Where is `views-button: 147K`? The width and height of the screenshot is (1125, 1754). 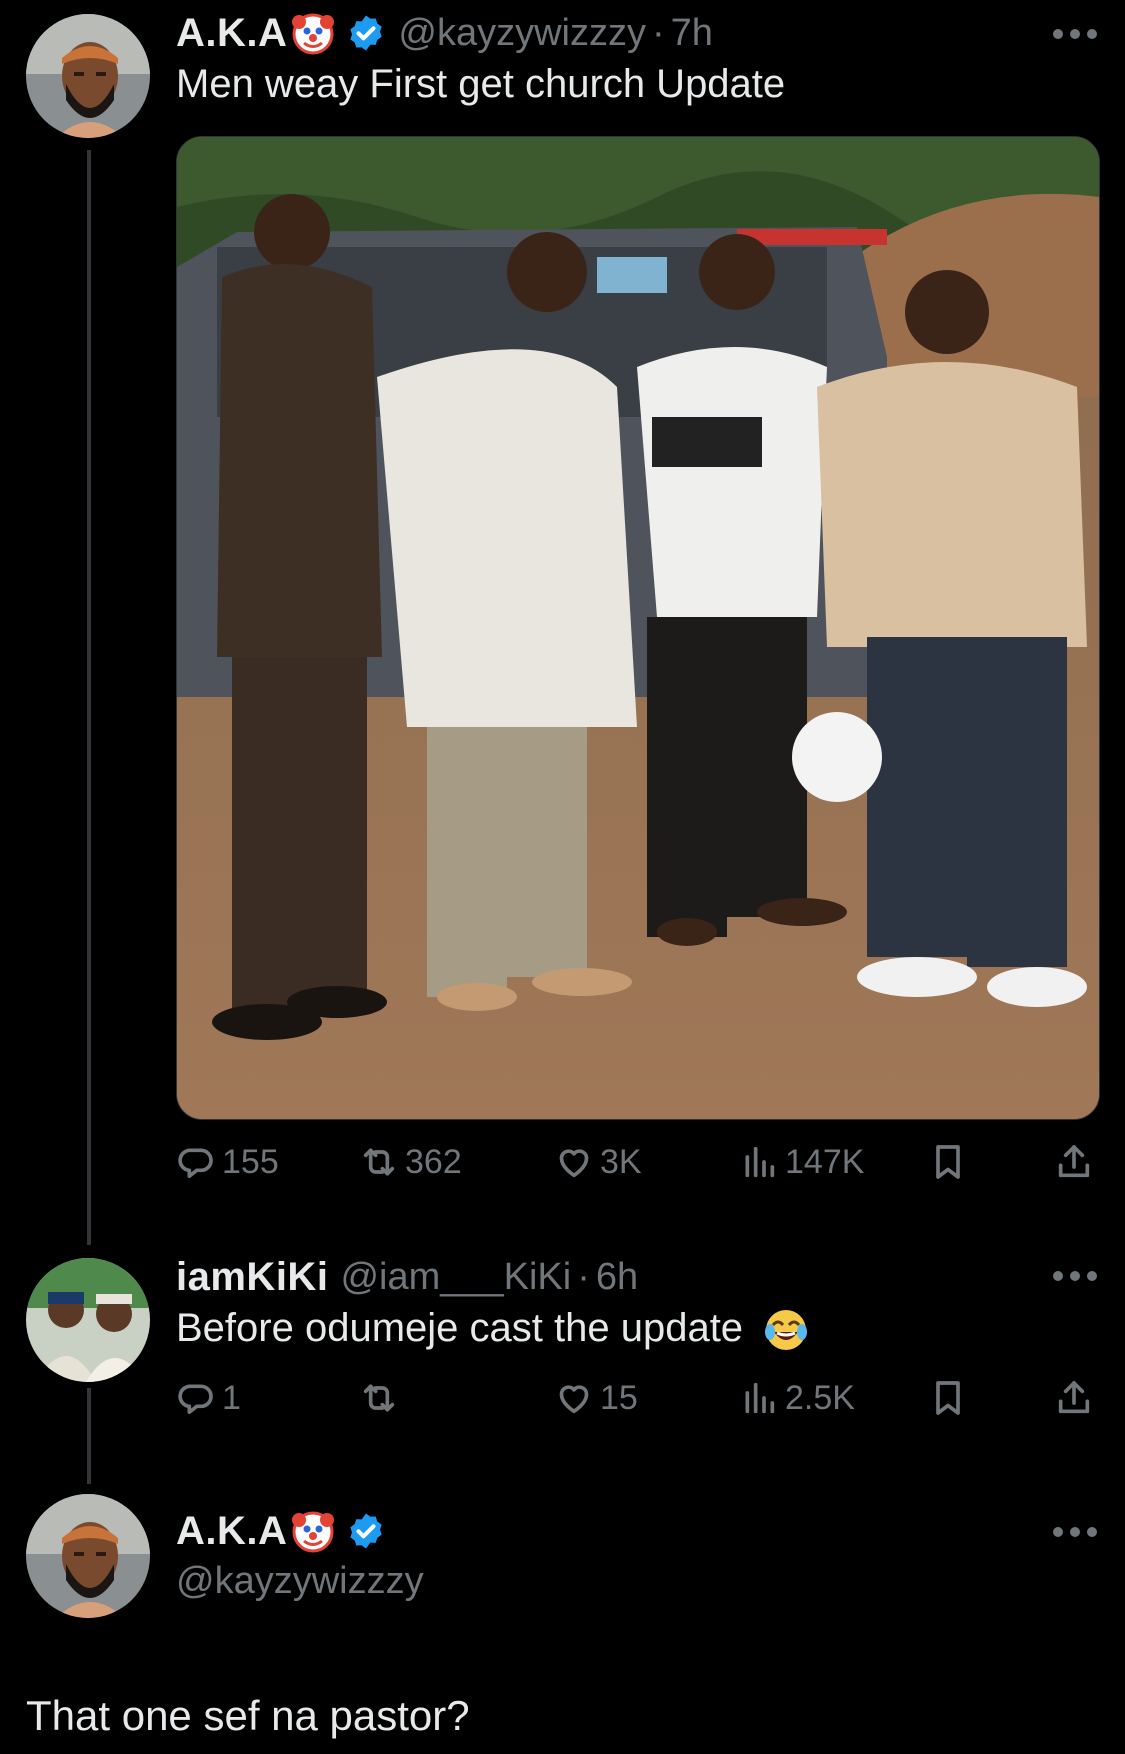
views-button: 147K is located at coordinates (801, 1162).